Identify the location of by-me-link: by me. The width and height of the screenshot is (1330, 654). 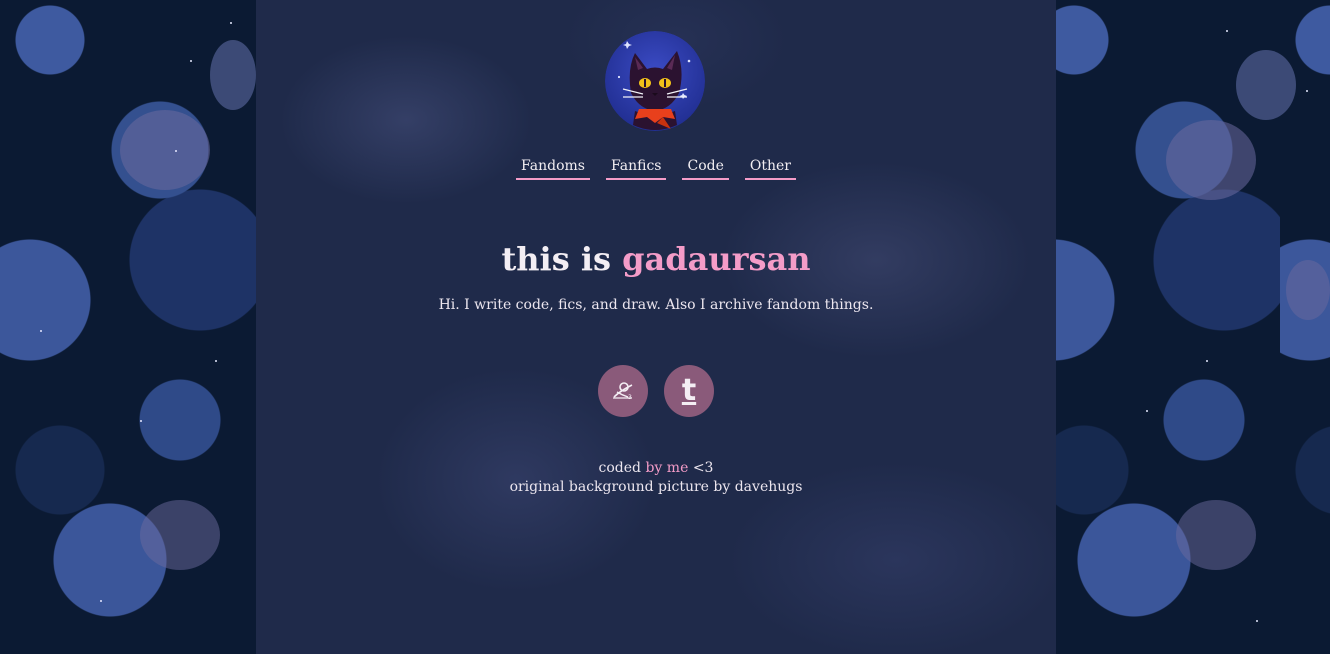
(666, 468).